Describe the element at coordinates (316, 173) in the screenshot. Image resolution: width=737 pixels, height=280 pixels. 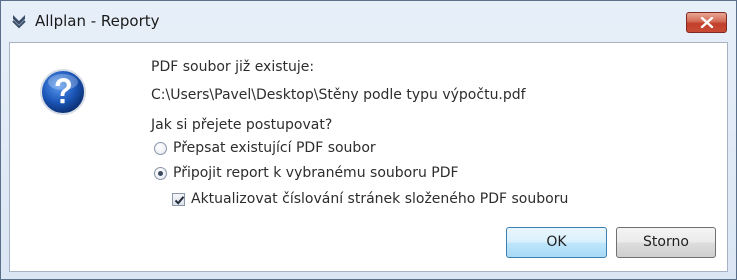
I see `append-label: Připojit report k vybranému souboru PDF` at that location.